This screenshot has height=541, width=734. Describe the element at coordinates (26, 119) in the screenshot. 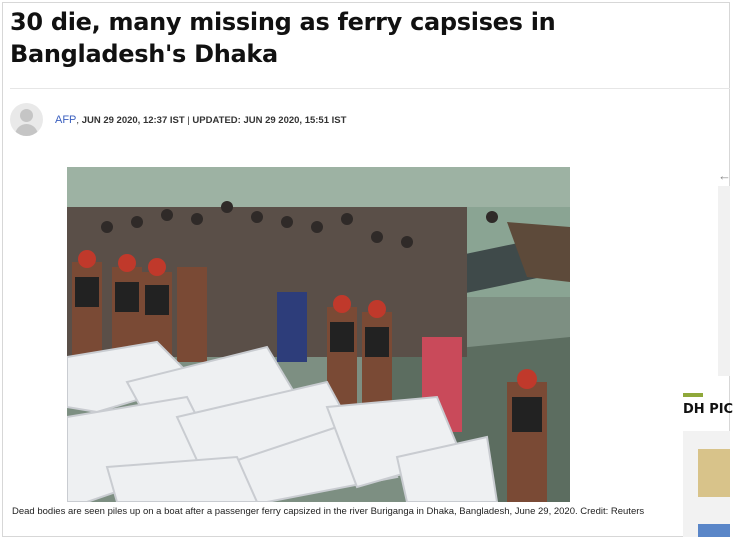

I see `author-avatar-icon` at that location.